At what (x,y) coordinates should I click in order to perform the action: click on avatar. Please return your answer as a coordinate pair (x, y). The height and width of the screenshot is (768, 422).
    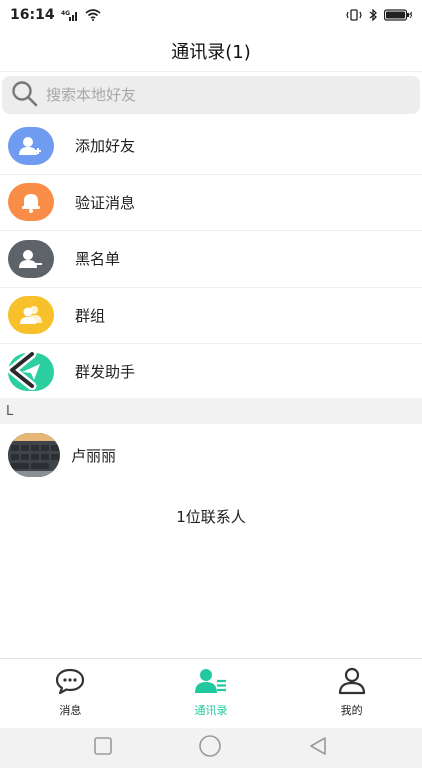
    Looking at the image, I should click on (34, 455).